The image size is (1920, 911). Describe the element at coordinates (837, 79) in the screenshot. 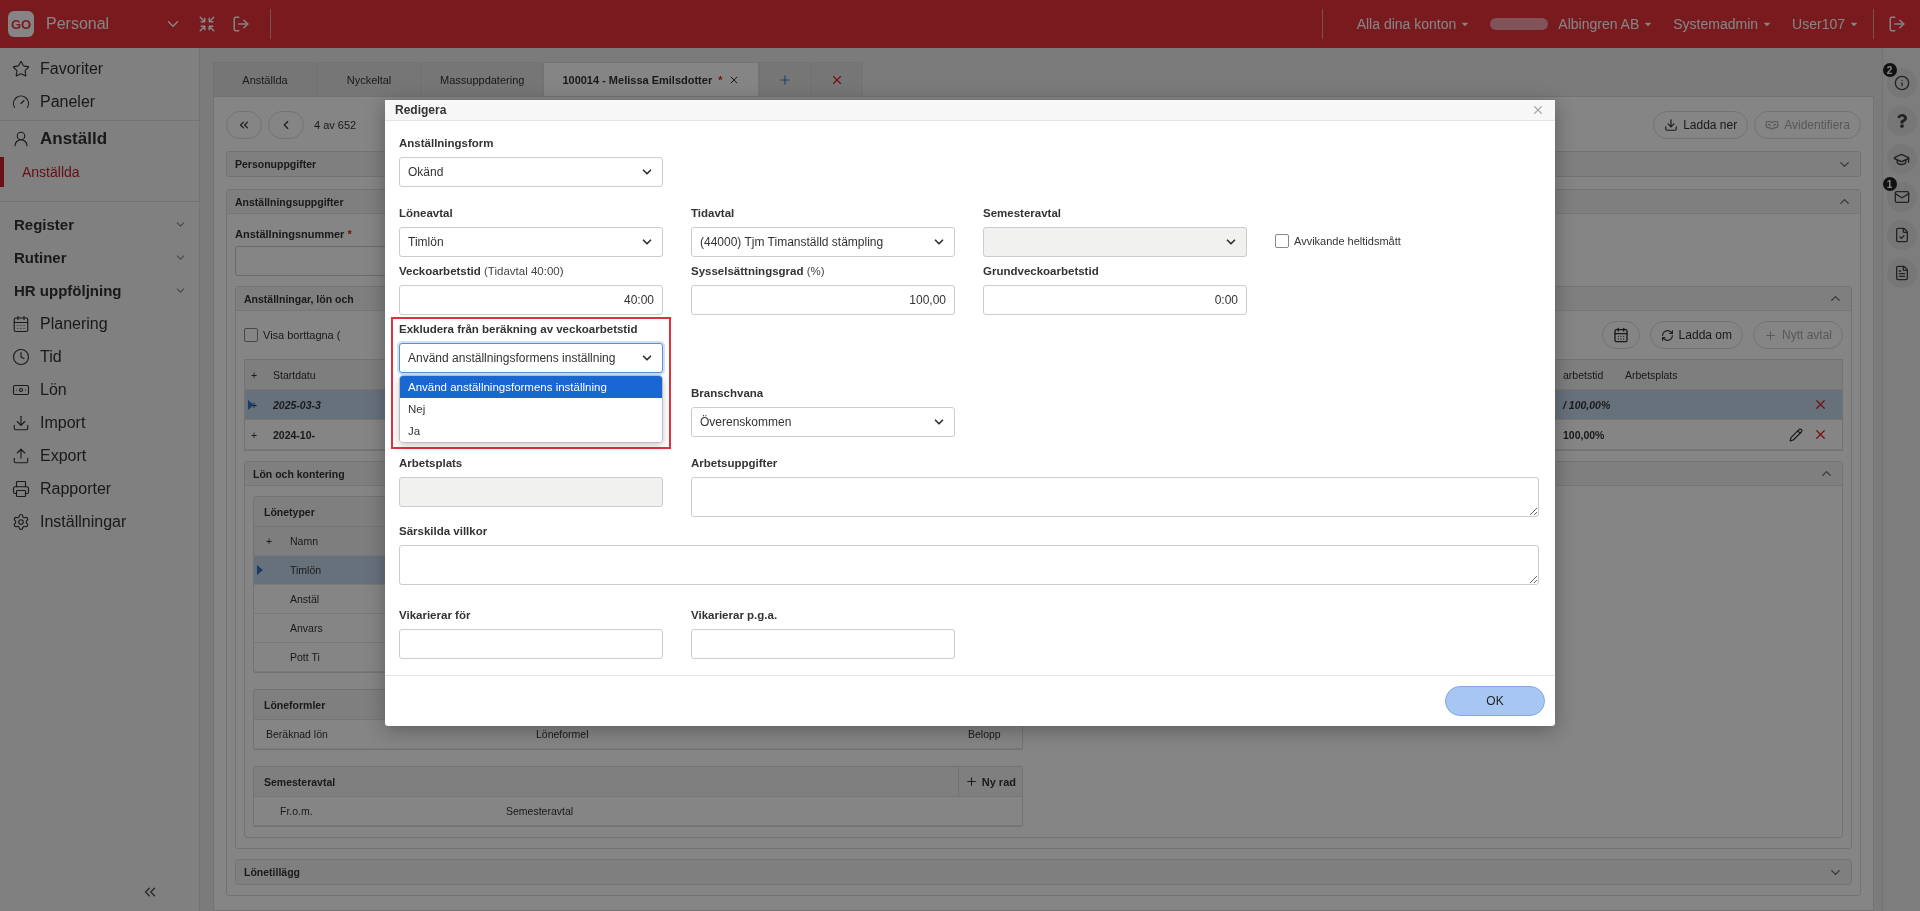

I see `close-tabs` at that location.